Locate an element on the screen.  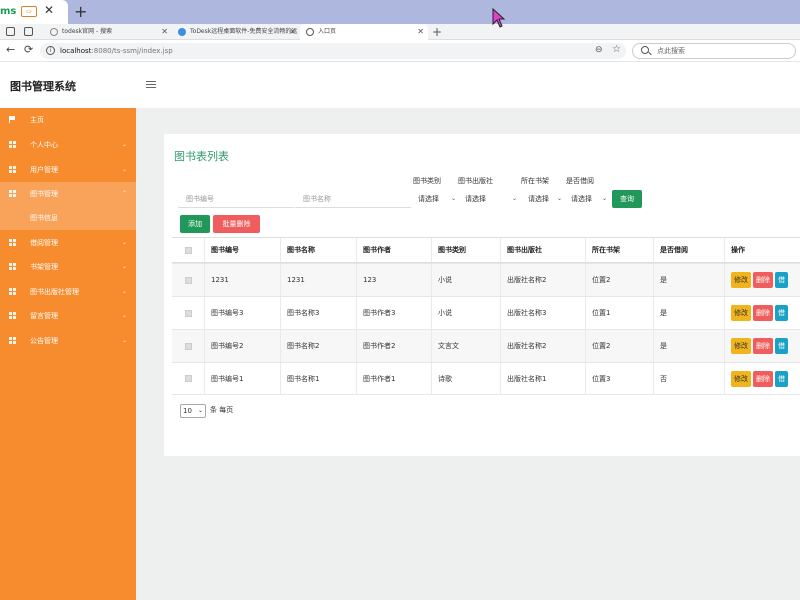
new-window-icon: + is located at coordinates (80, 11).